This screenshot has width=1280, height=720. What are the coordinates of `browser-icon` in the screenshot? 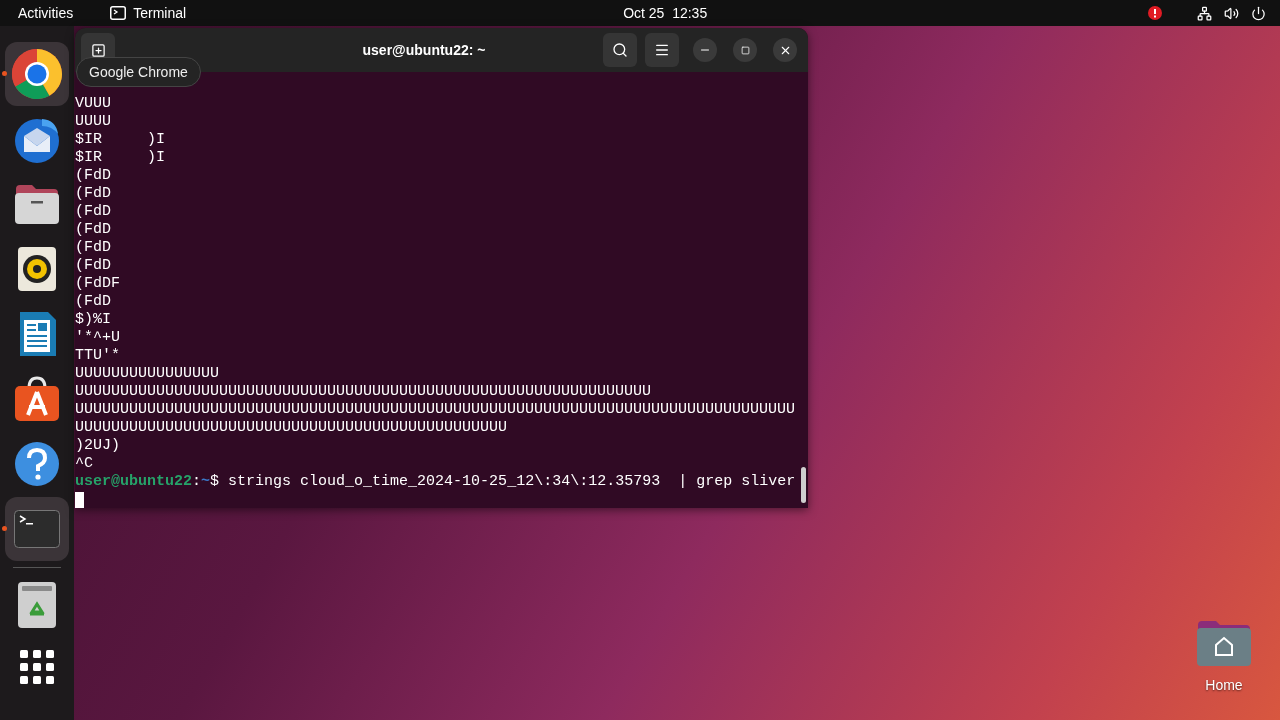 It's located at (37, 73).